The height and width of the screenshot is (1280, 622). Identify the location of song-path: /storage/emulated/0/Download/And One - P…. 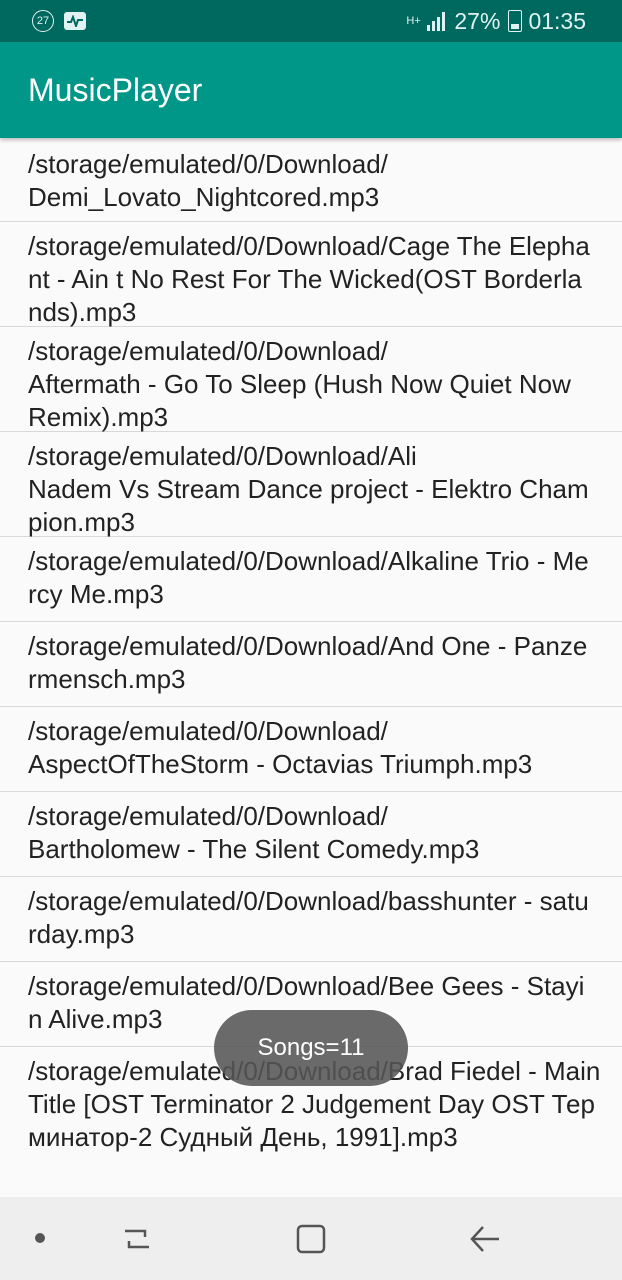
(308, 662).